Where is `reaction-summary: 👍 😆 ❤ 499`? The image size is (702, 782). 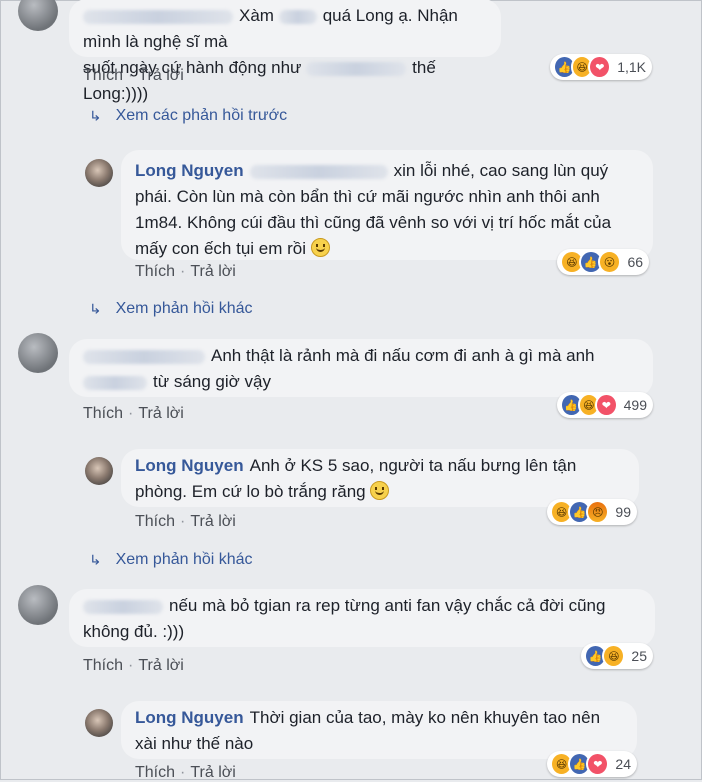
reaction-summary: 👍 😆 ❤ 499 is located at coordinates (605, 405).